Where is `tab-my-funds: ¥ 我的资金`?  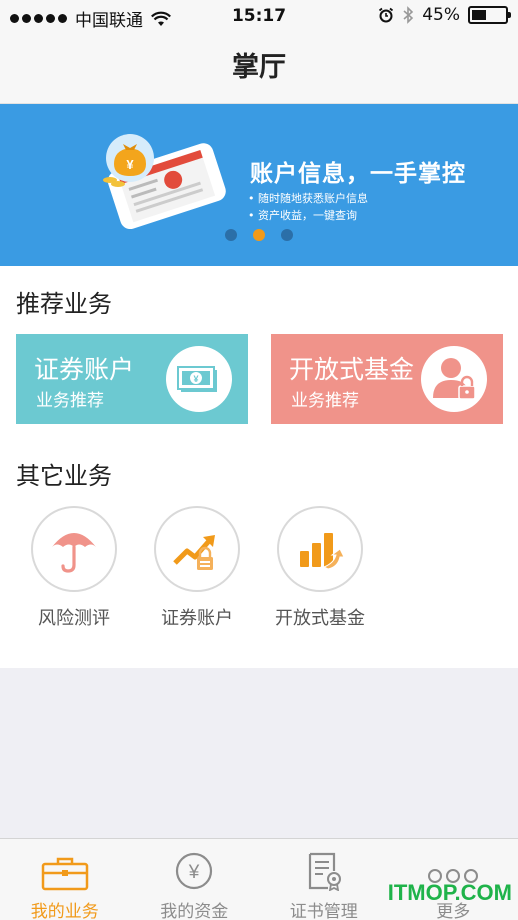
tab-my-funds: ¥ 我的资金 is located at coordinates (195, 879).